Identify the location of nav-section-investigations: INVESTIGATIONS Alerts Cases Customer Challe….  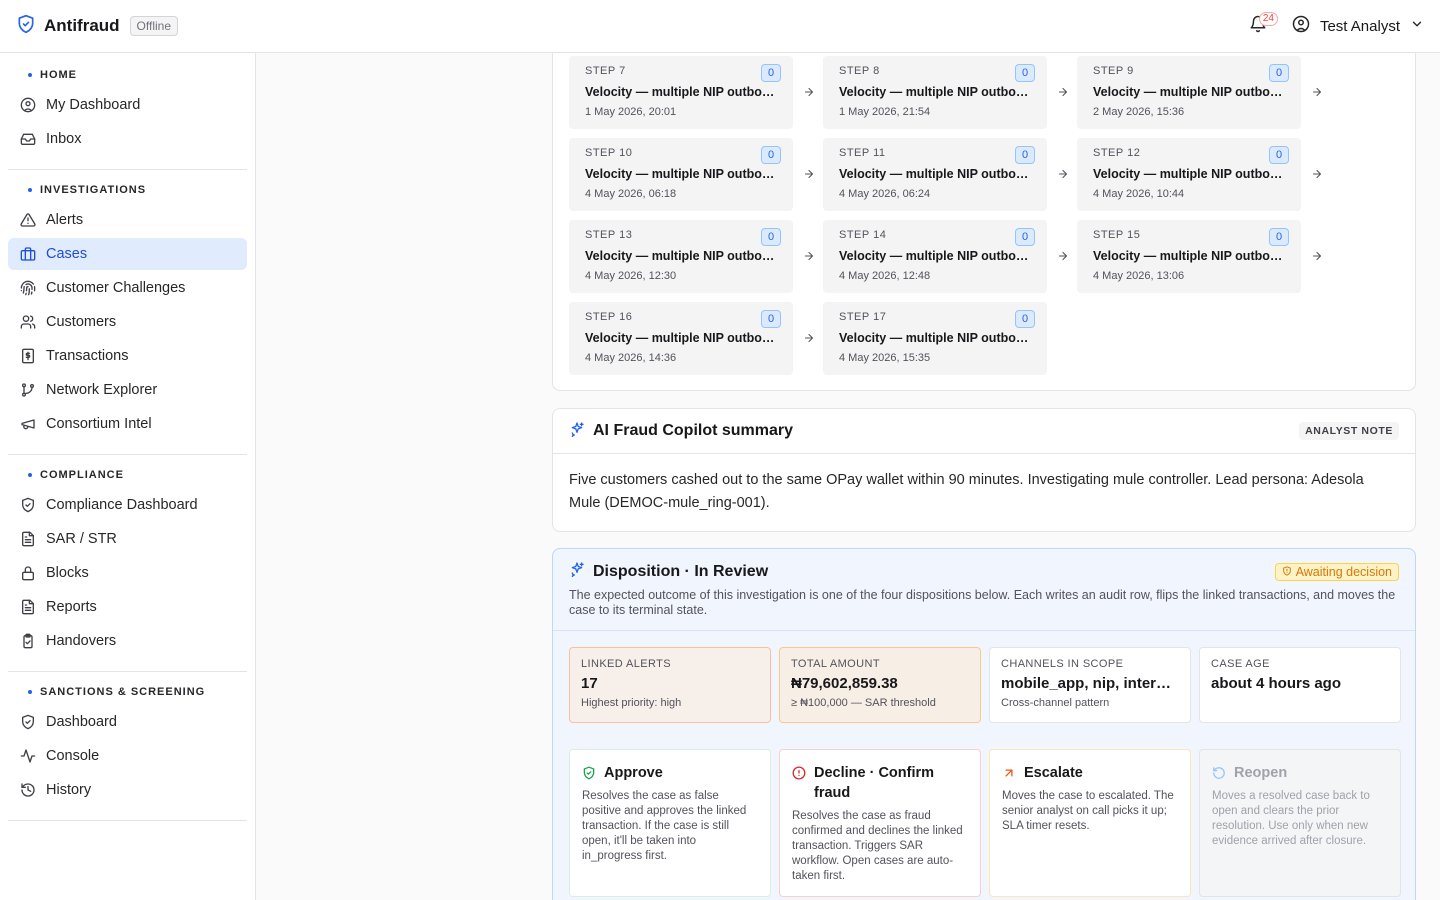
(127, 312).